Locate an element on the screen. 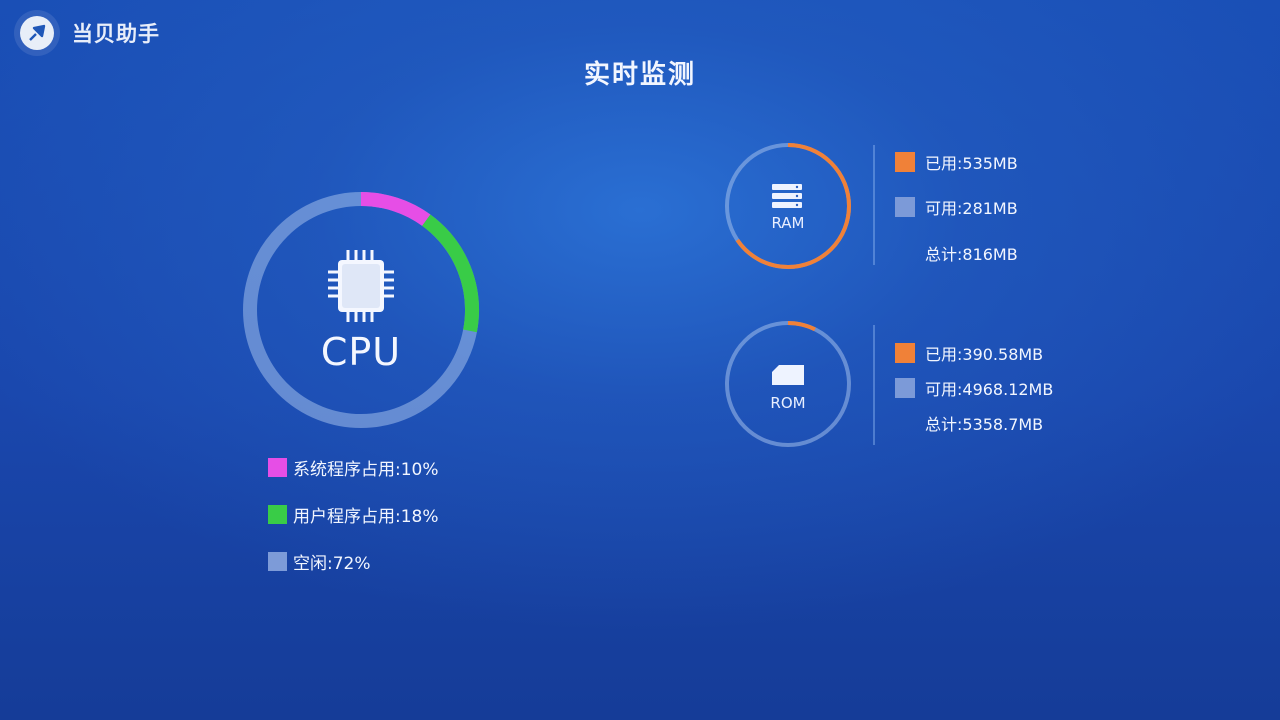 This screenshot has width=1280, height=720. cpu-legend-system: 系统程序占用:10% is located at coordinates (353, 467).